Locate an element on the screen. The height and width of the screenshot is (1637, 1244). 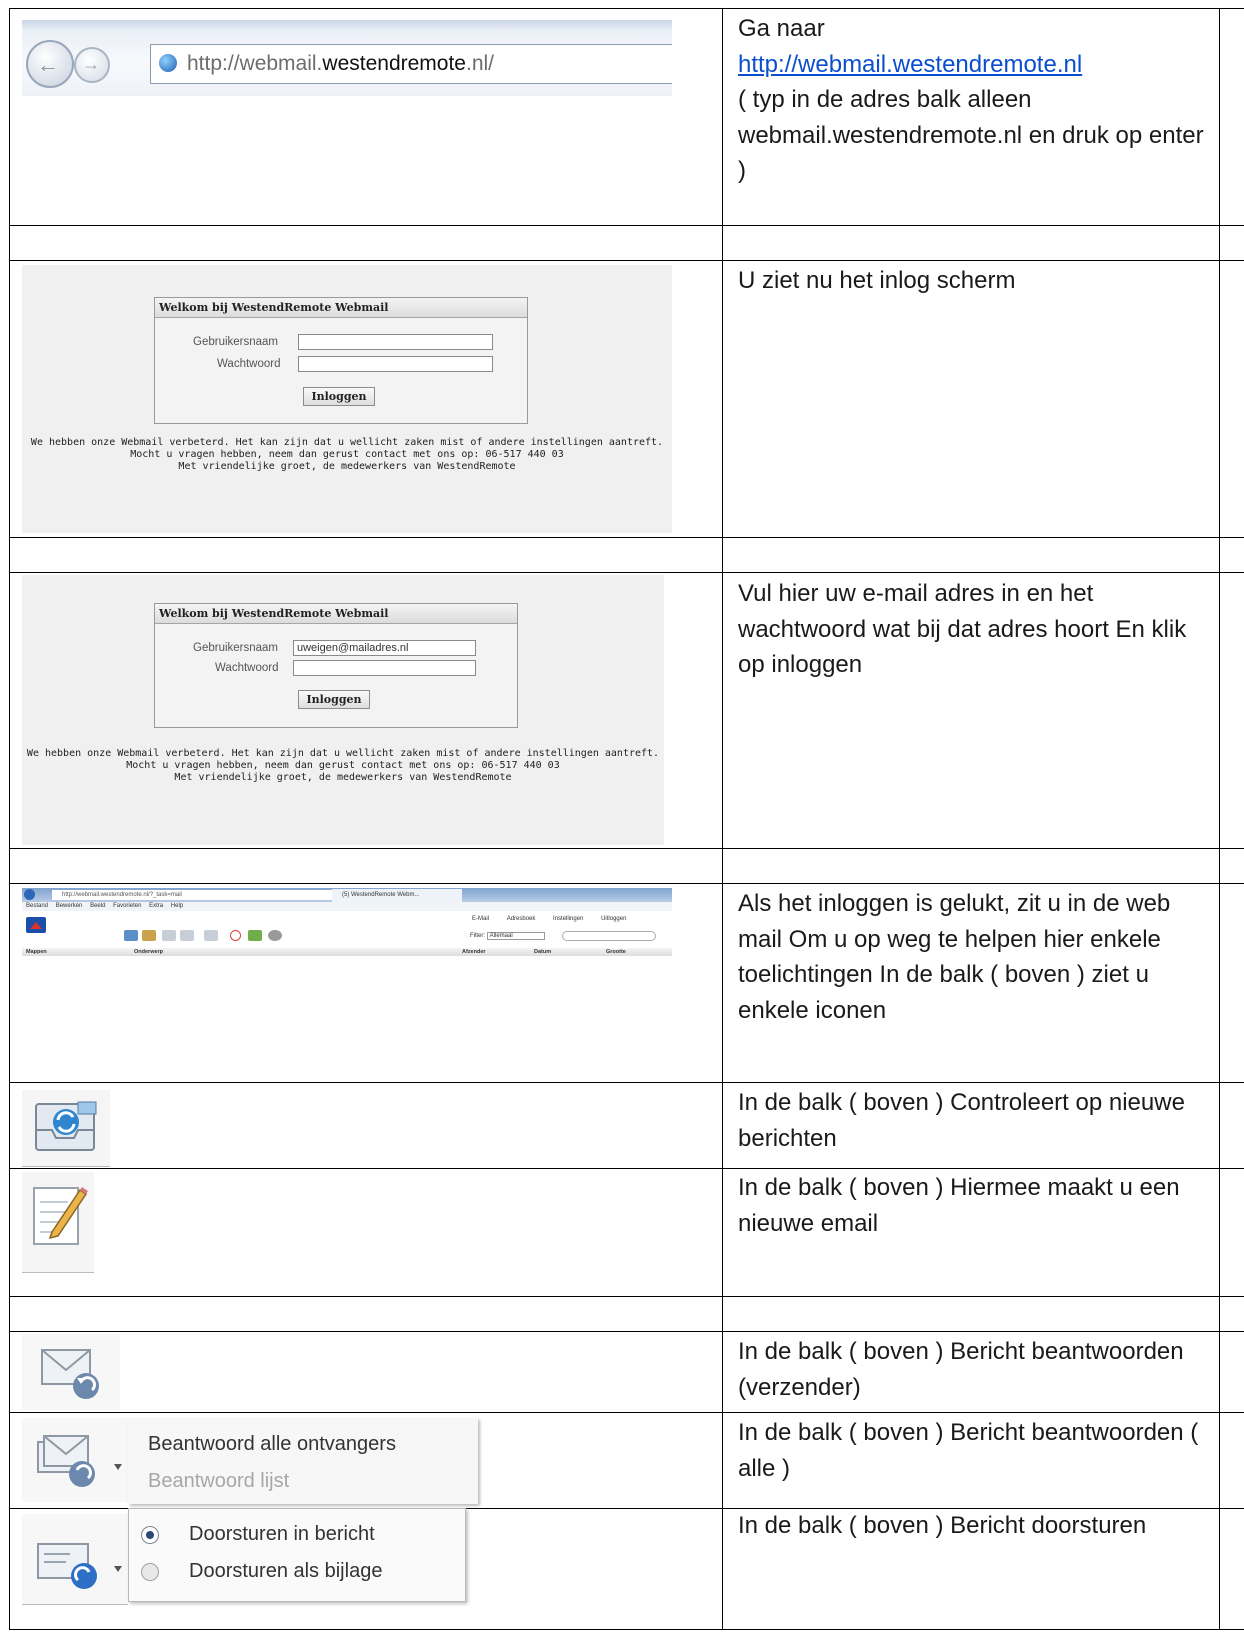
forward-button: → is located at coordinates (92, 65).